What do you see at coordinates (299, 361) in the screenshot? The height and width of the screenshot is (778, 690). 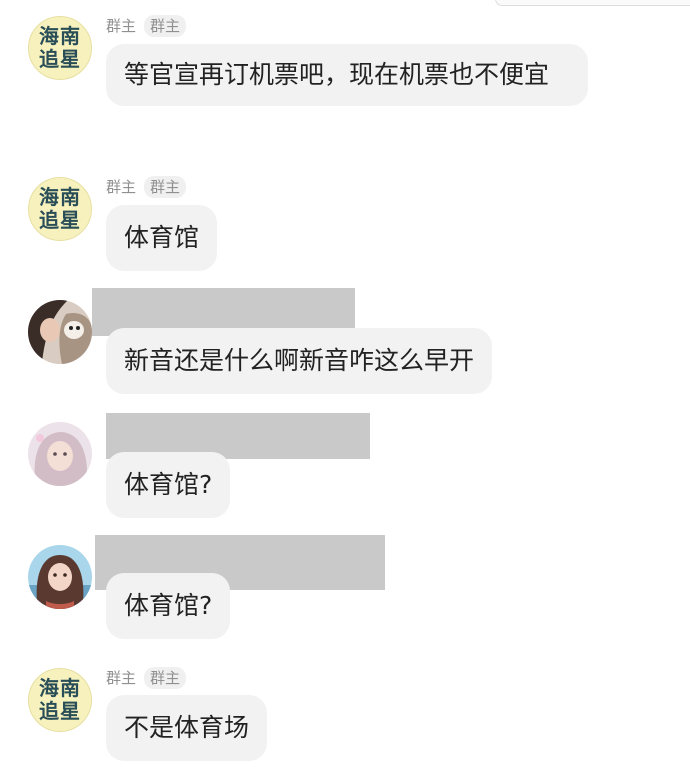 I see `message-bubble: 新音还是什么啊新音咋这么早开` at bounding box center [299, 361].